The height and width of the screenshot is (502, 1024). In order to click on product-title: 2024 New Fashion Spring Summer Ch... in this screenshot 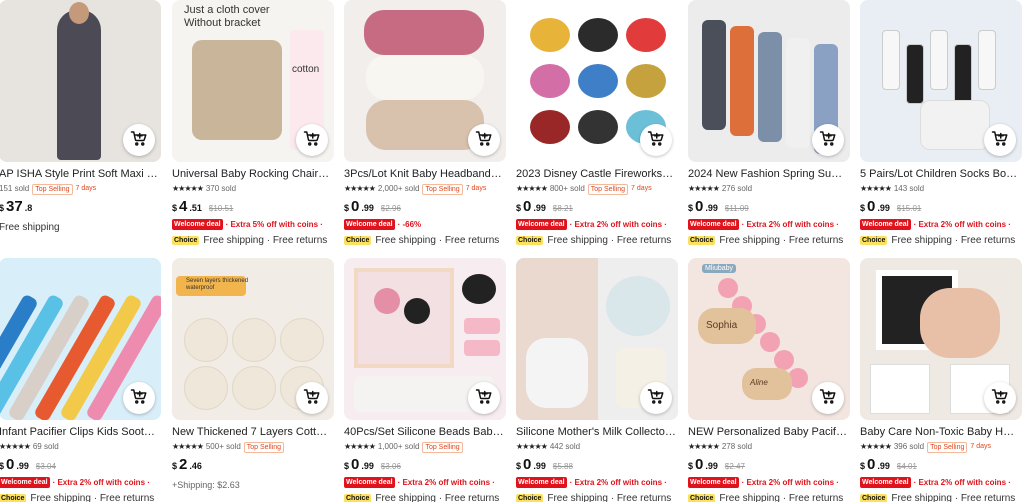, I will do `click(768, 174)`.